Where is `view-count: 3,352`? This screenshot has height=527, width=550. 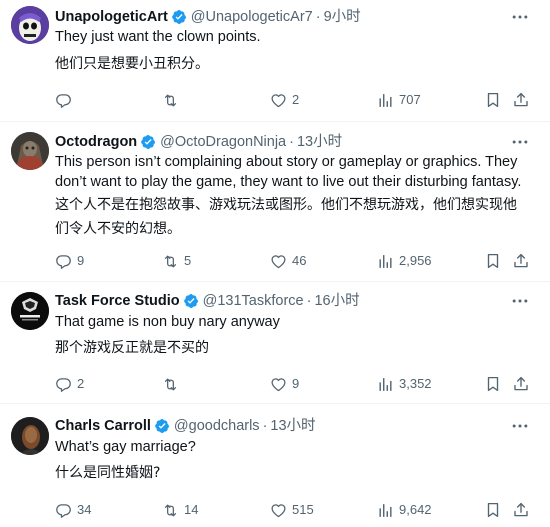
view-count: 3,352 is located at coordinates (415, 383).